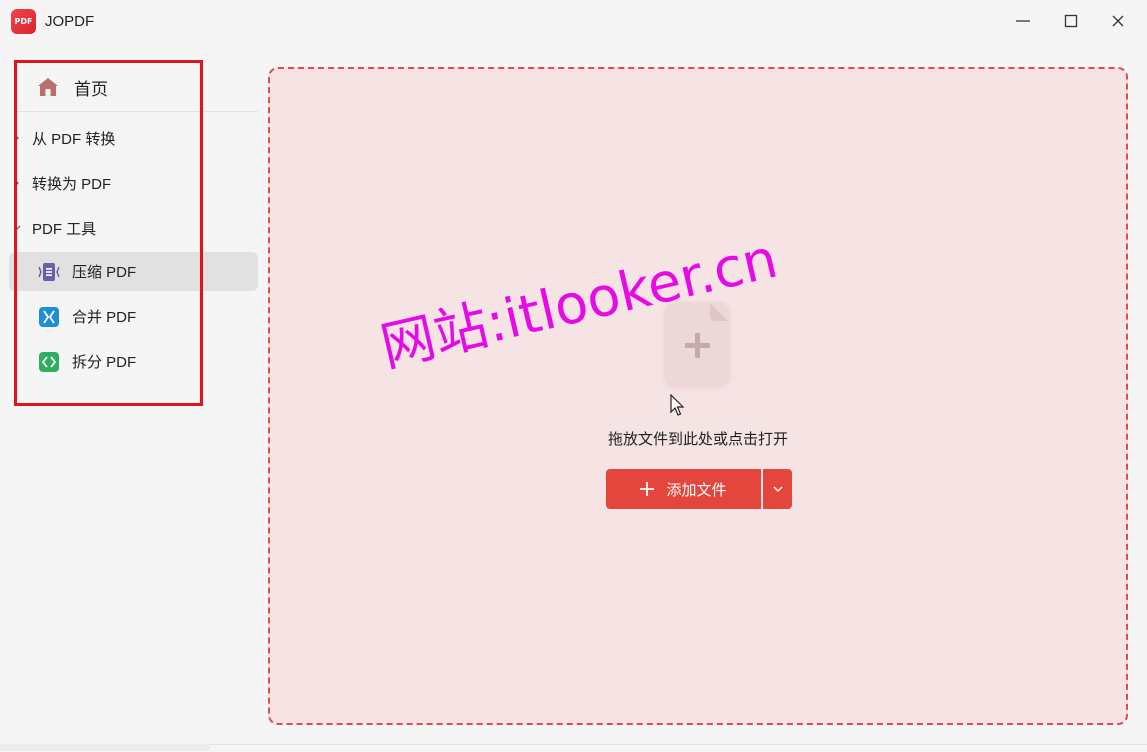 The width and height of the screenshot is (1147, 752). What do you see at coordinates (48, 87) in the screenshot?
I see `home-icon` at bounding box center [48, 87].